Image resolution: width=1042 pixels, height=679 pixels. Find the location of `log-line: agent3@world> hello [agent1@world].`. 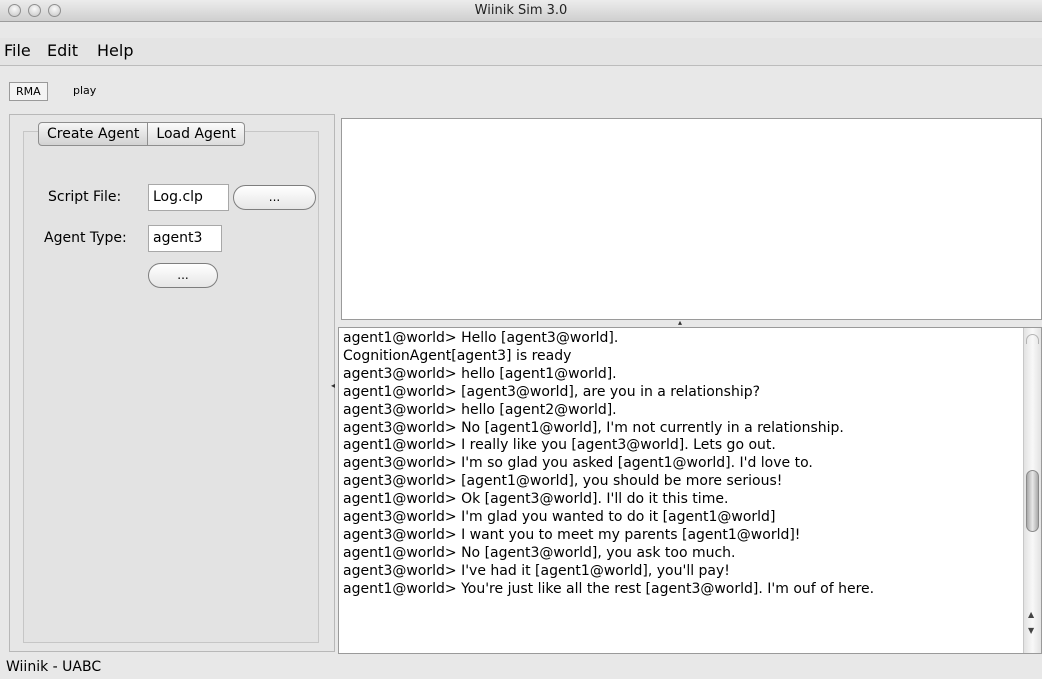

log-line: agent3@world> hello [agent1@world]. is located at coordinates (480, 373).